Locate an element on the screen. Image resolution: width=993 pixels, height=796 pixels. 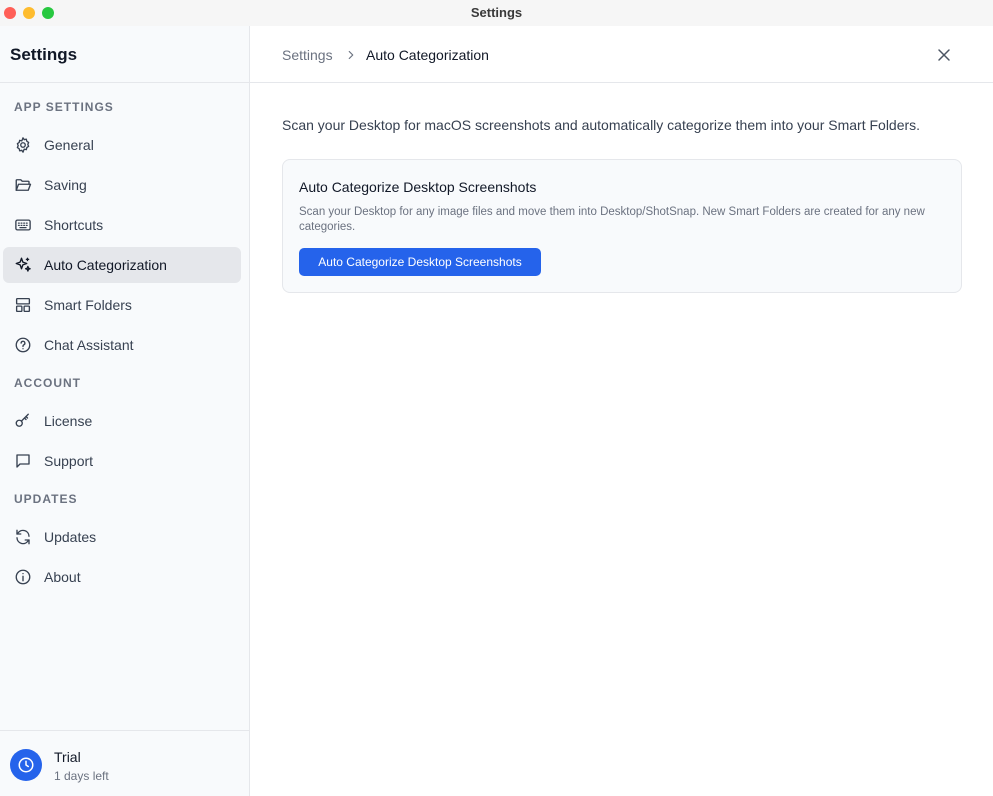
section-label-updates: UPDATES is located at coordinates (46, 499).